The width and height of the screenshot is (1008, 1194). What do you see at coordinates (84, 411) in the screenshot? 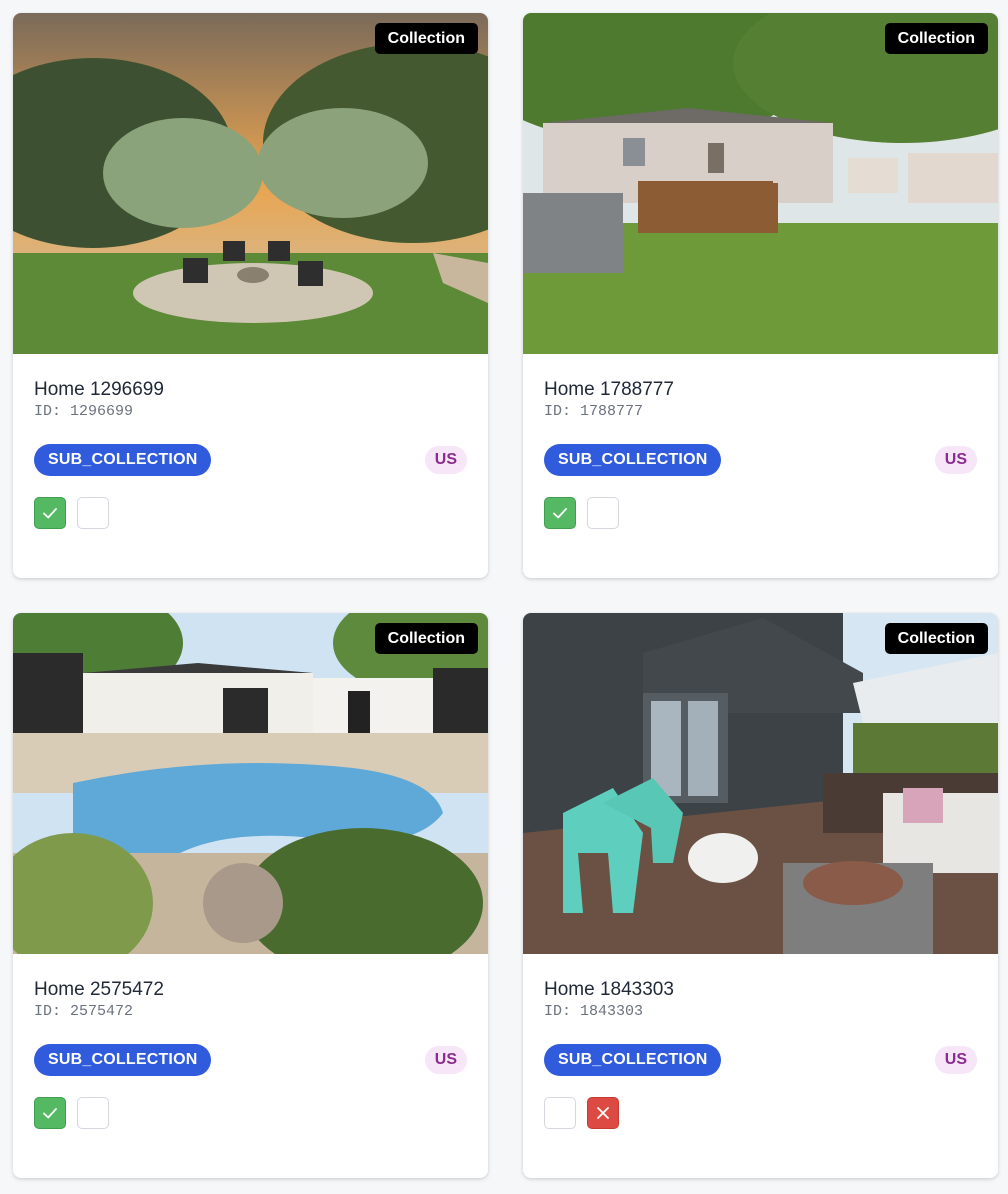
I see `listing-id: ID: 1296699` at bounding box center [84, 411].